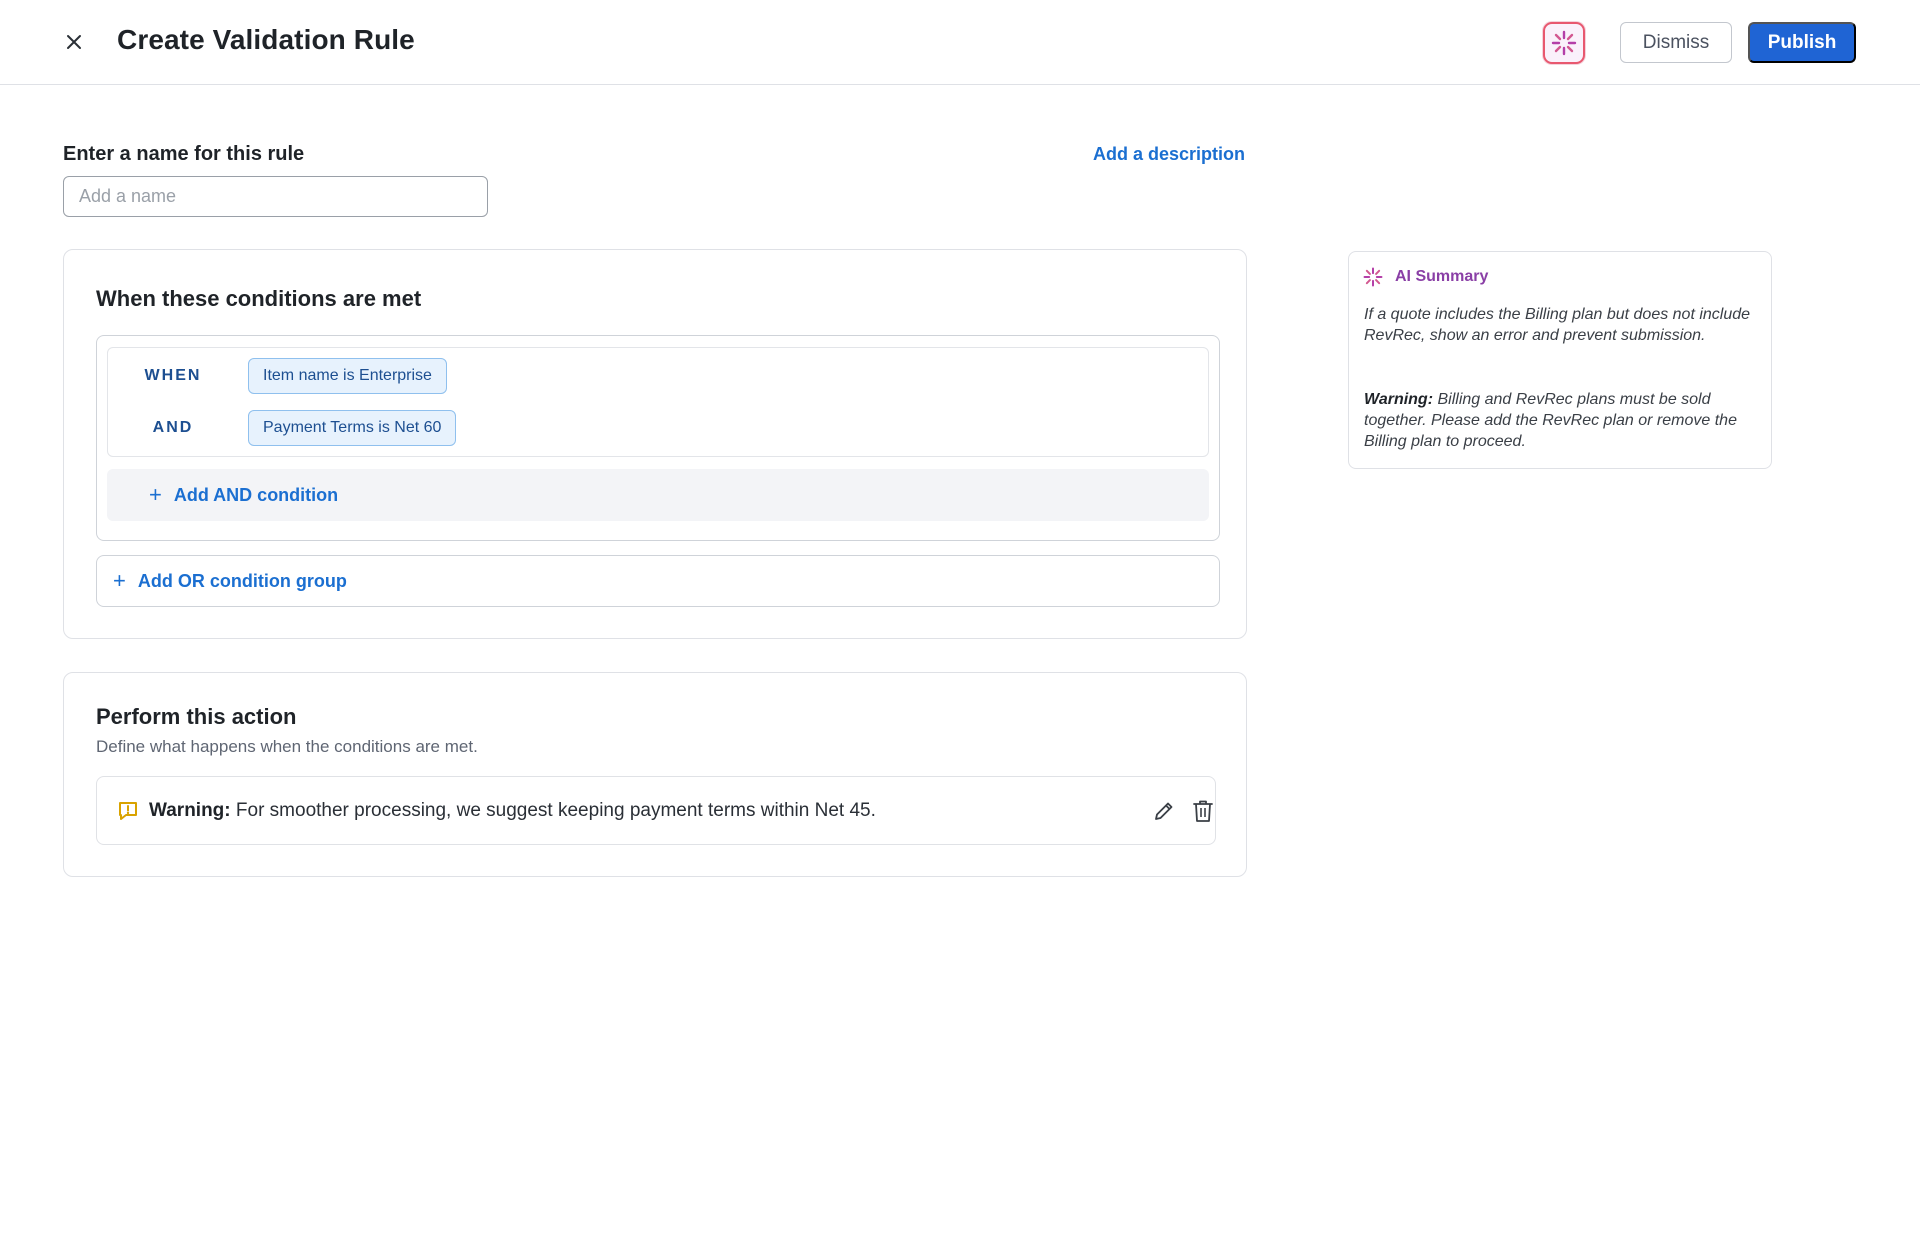 This screenshot has height=1234, width=1920. I want to click on rule-name-label: Enter a name for this rule, so click(184, 154).